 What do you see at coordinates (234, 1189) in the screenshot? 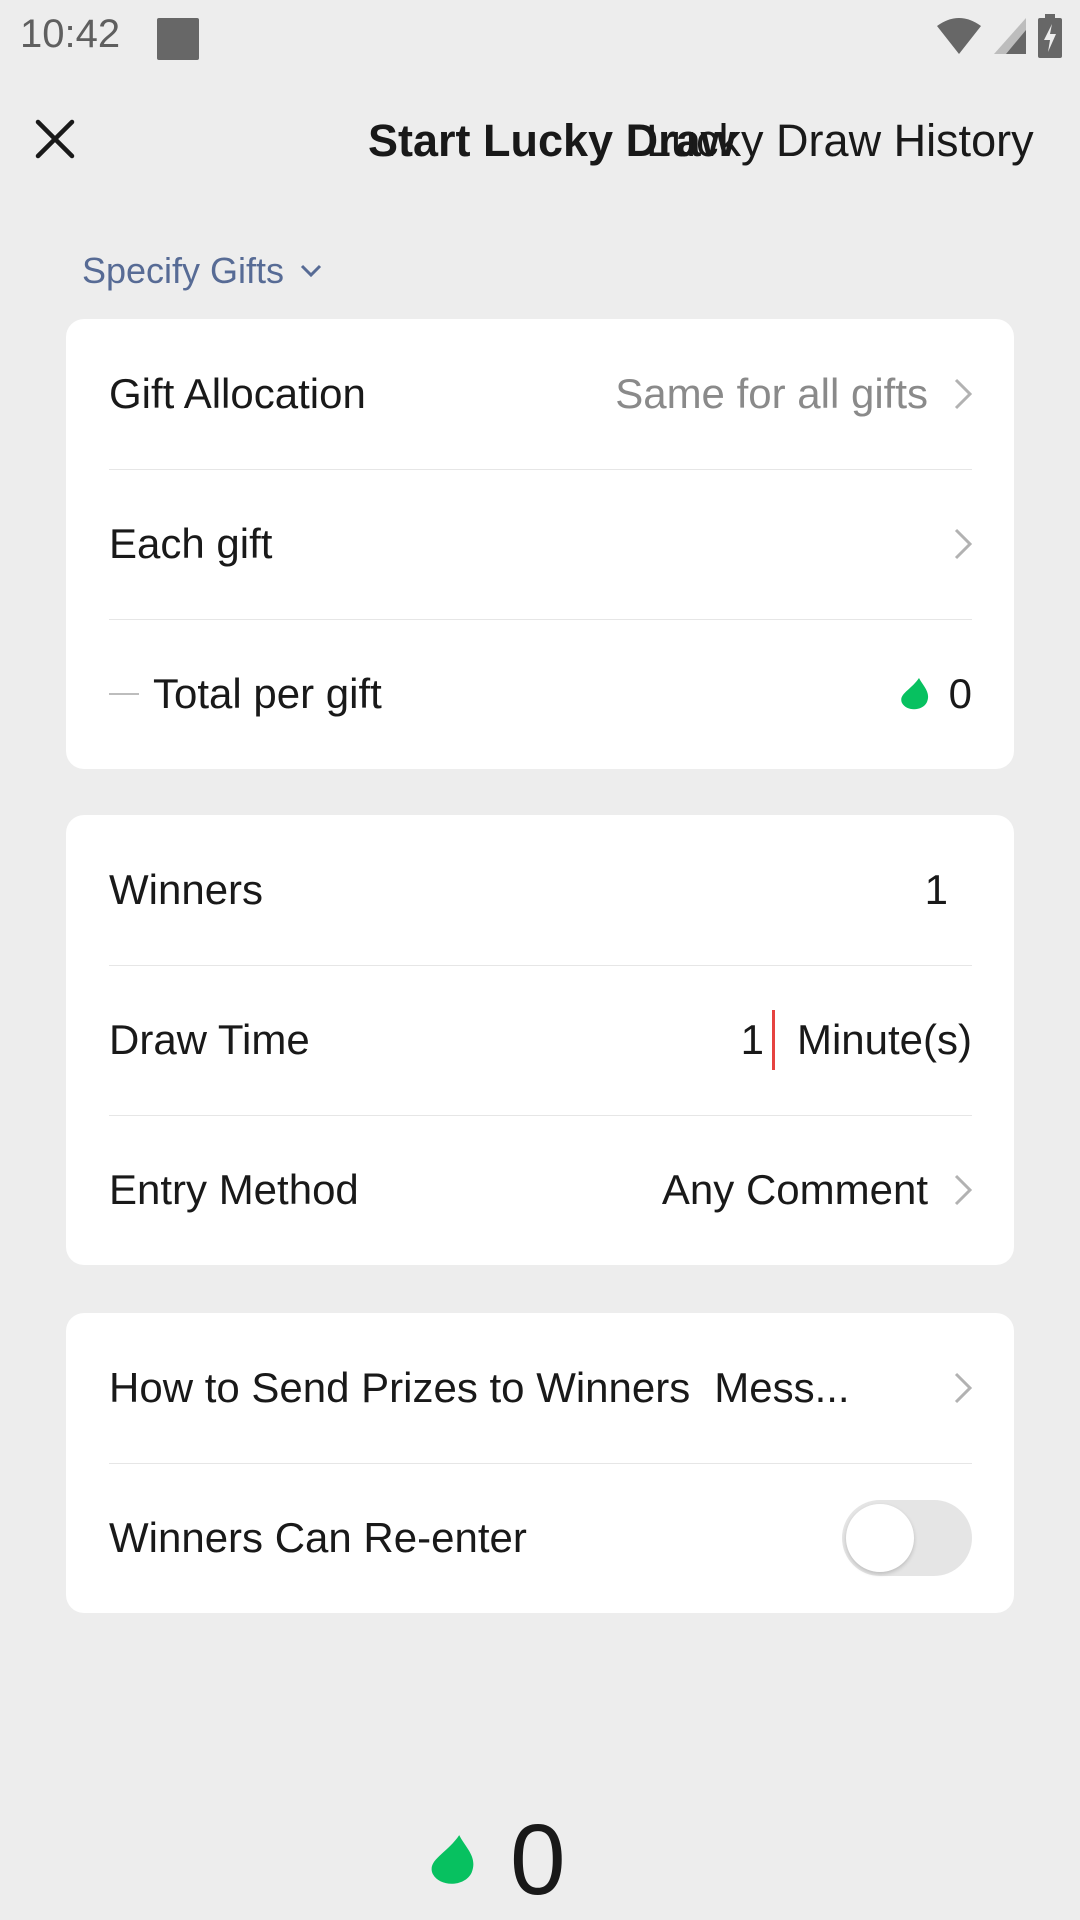
I see `entry-method-label: Entry Method` at bounding box center [234, 1189].